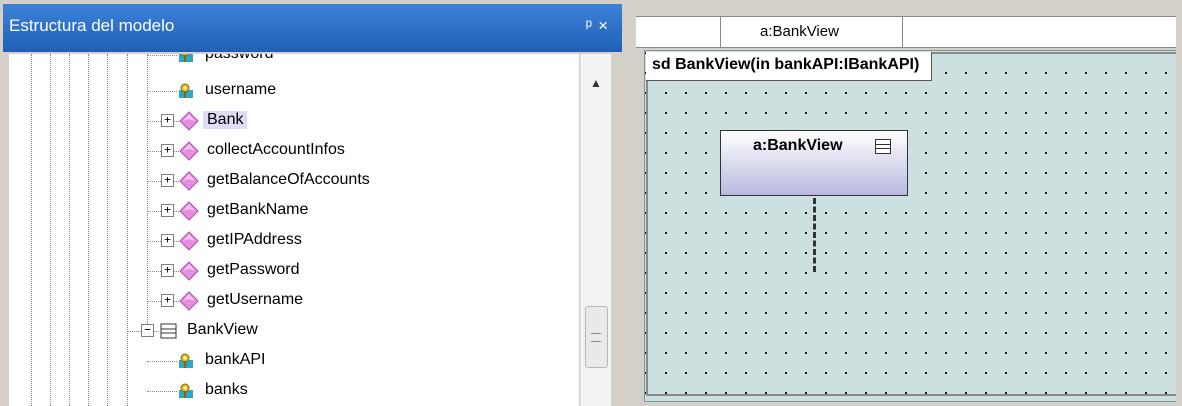 This screenshot has width=1182, height=406. I want to click on tree-item: + collectAccountInfos, so click(294, 151).